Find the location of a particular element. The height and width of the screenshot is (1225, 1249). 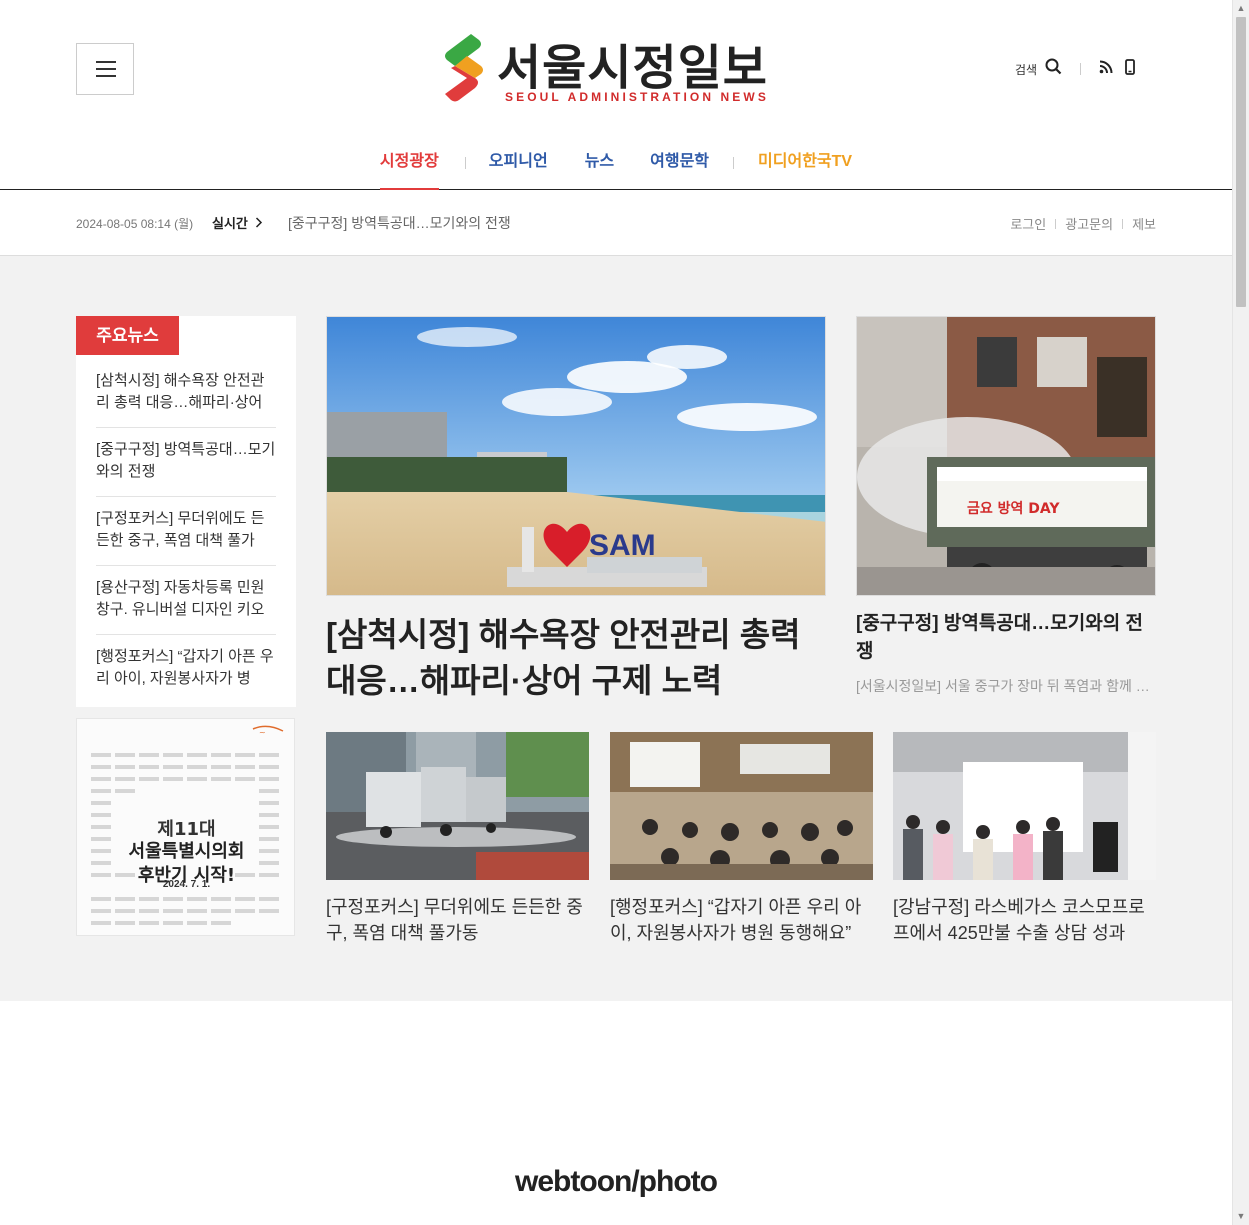

expo-booth-photo: KOREA is located at coordinates (1024, 806).